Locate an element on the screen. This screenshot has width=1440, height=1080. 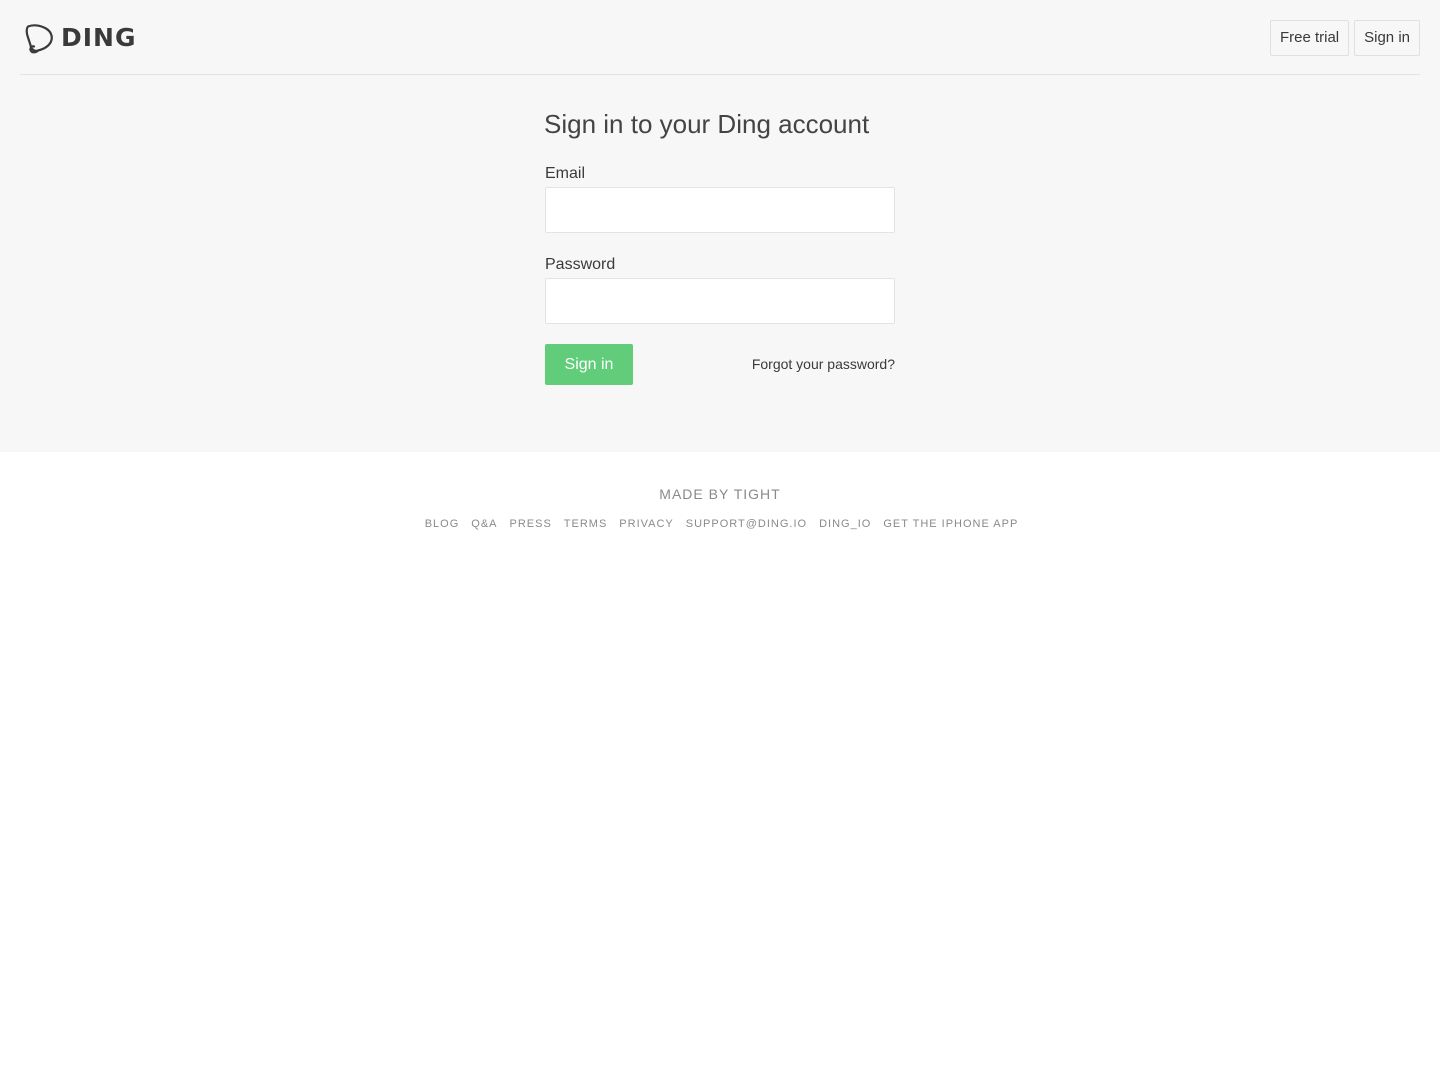
email-label: Email is located at coordinates (565, 173).